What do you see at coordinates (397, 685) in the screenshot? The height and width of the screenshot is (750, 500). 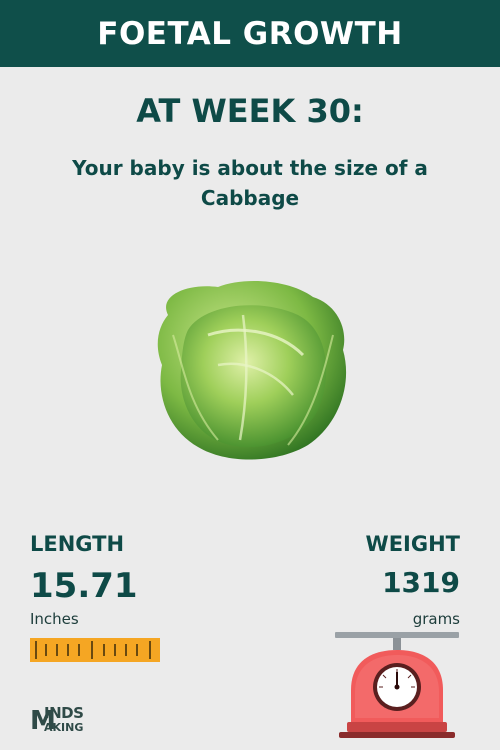 I see `scale-icon` at bounding box center [397, 685].